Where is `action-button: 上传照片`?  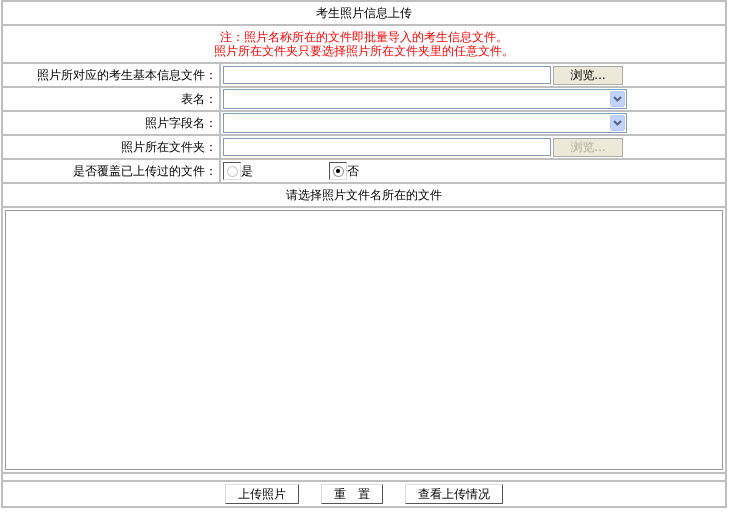
action-button: 上传照片 is located at coordinates (262, 494).